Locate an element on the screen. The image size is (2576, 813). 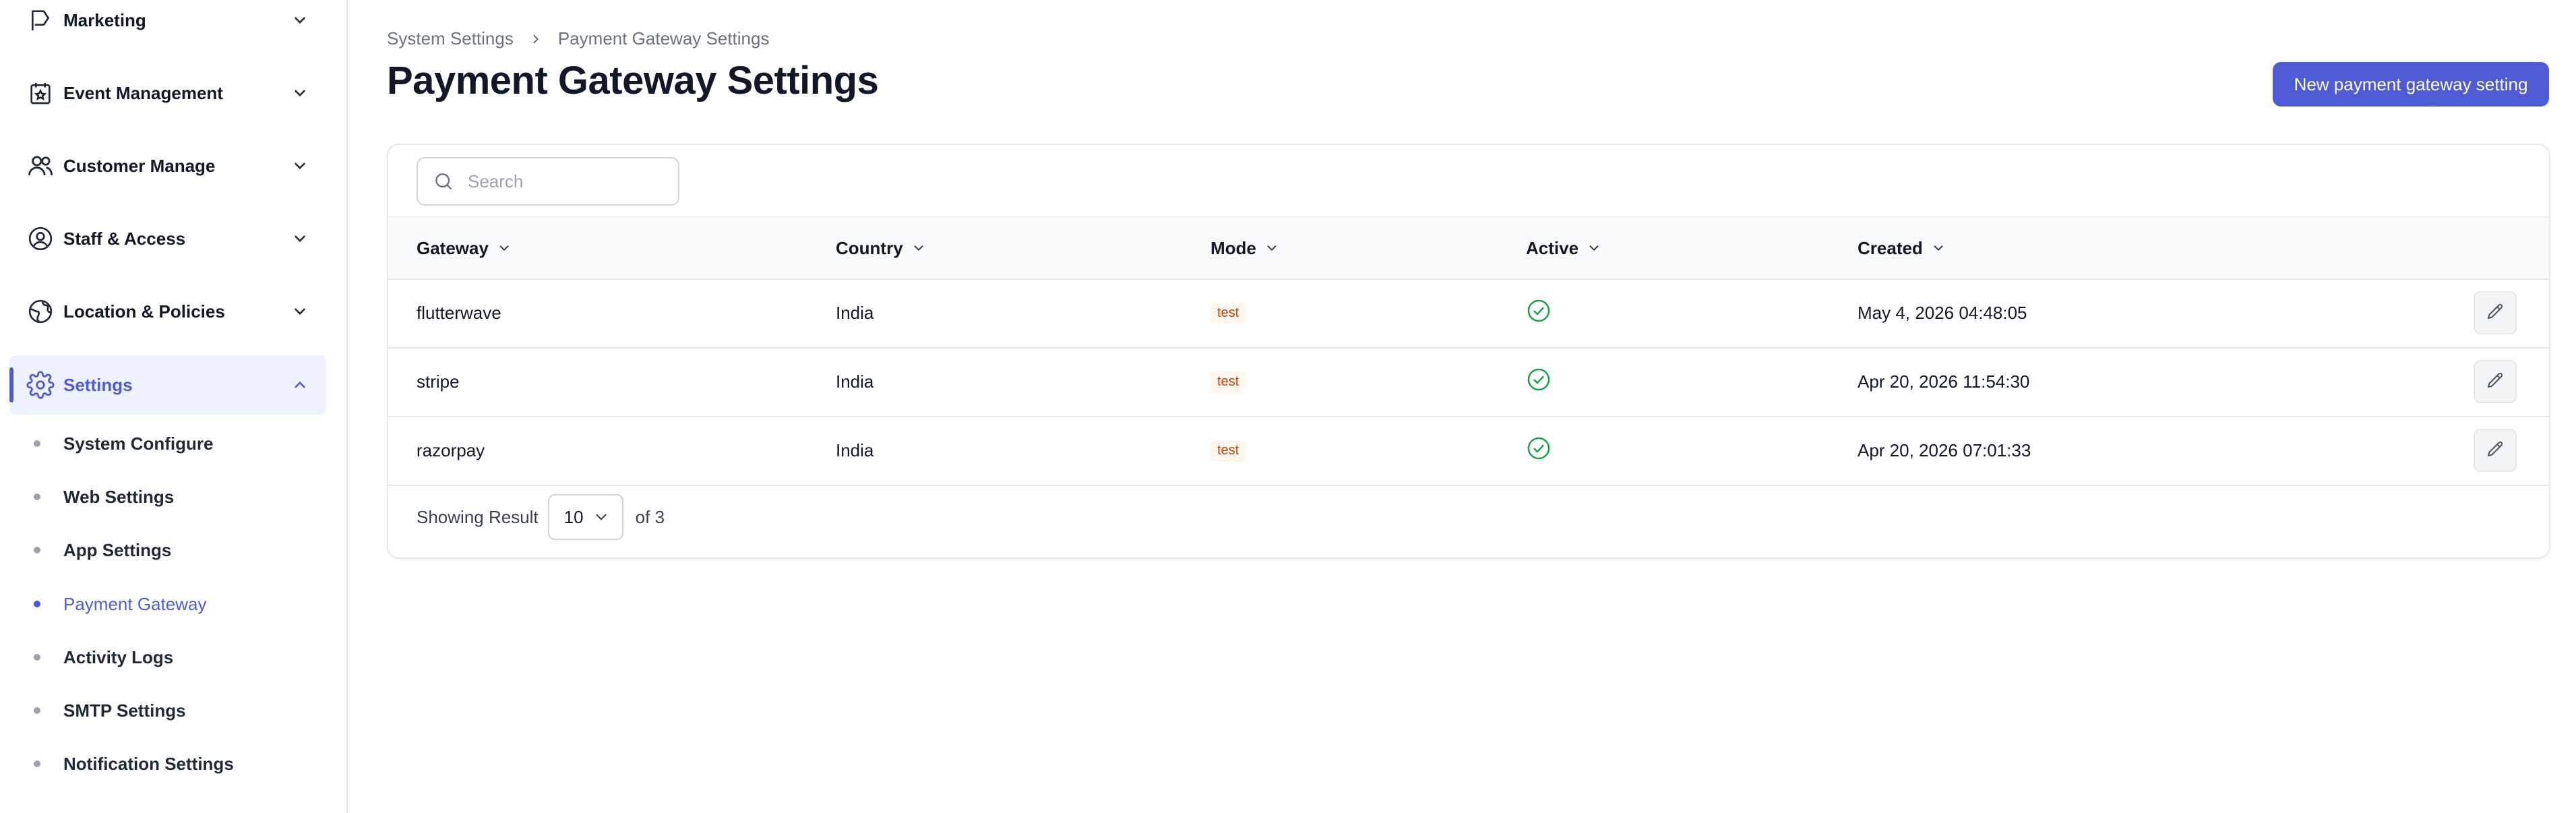
page-size-select: 10 is located at coordinates (585, 517).